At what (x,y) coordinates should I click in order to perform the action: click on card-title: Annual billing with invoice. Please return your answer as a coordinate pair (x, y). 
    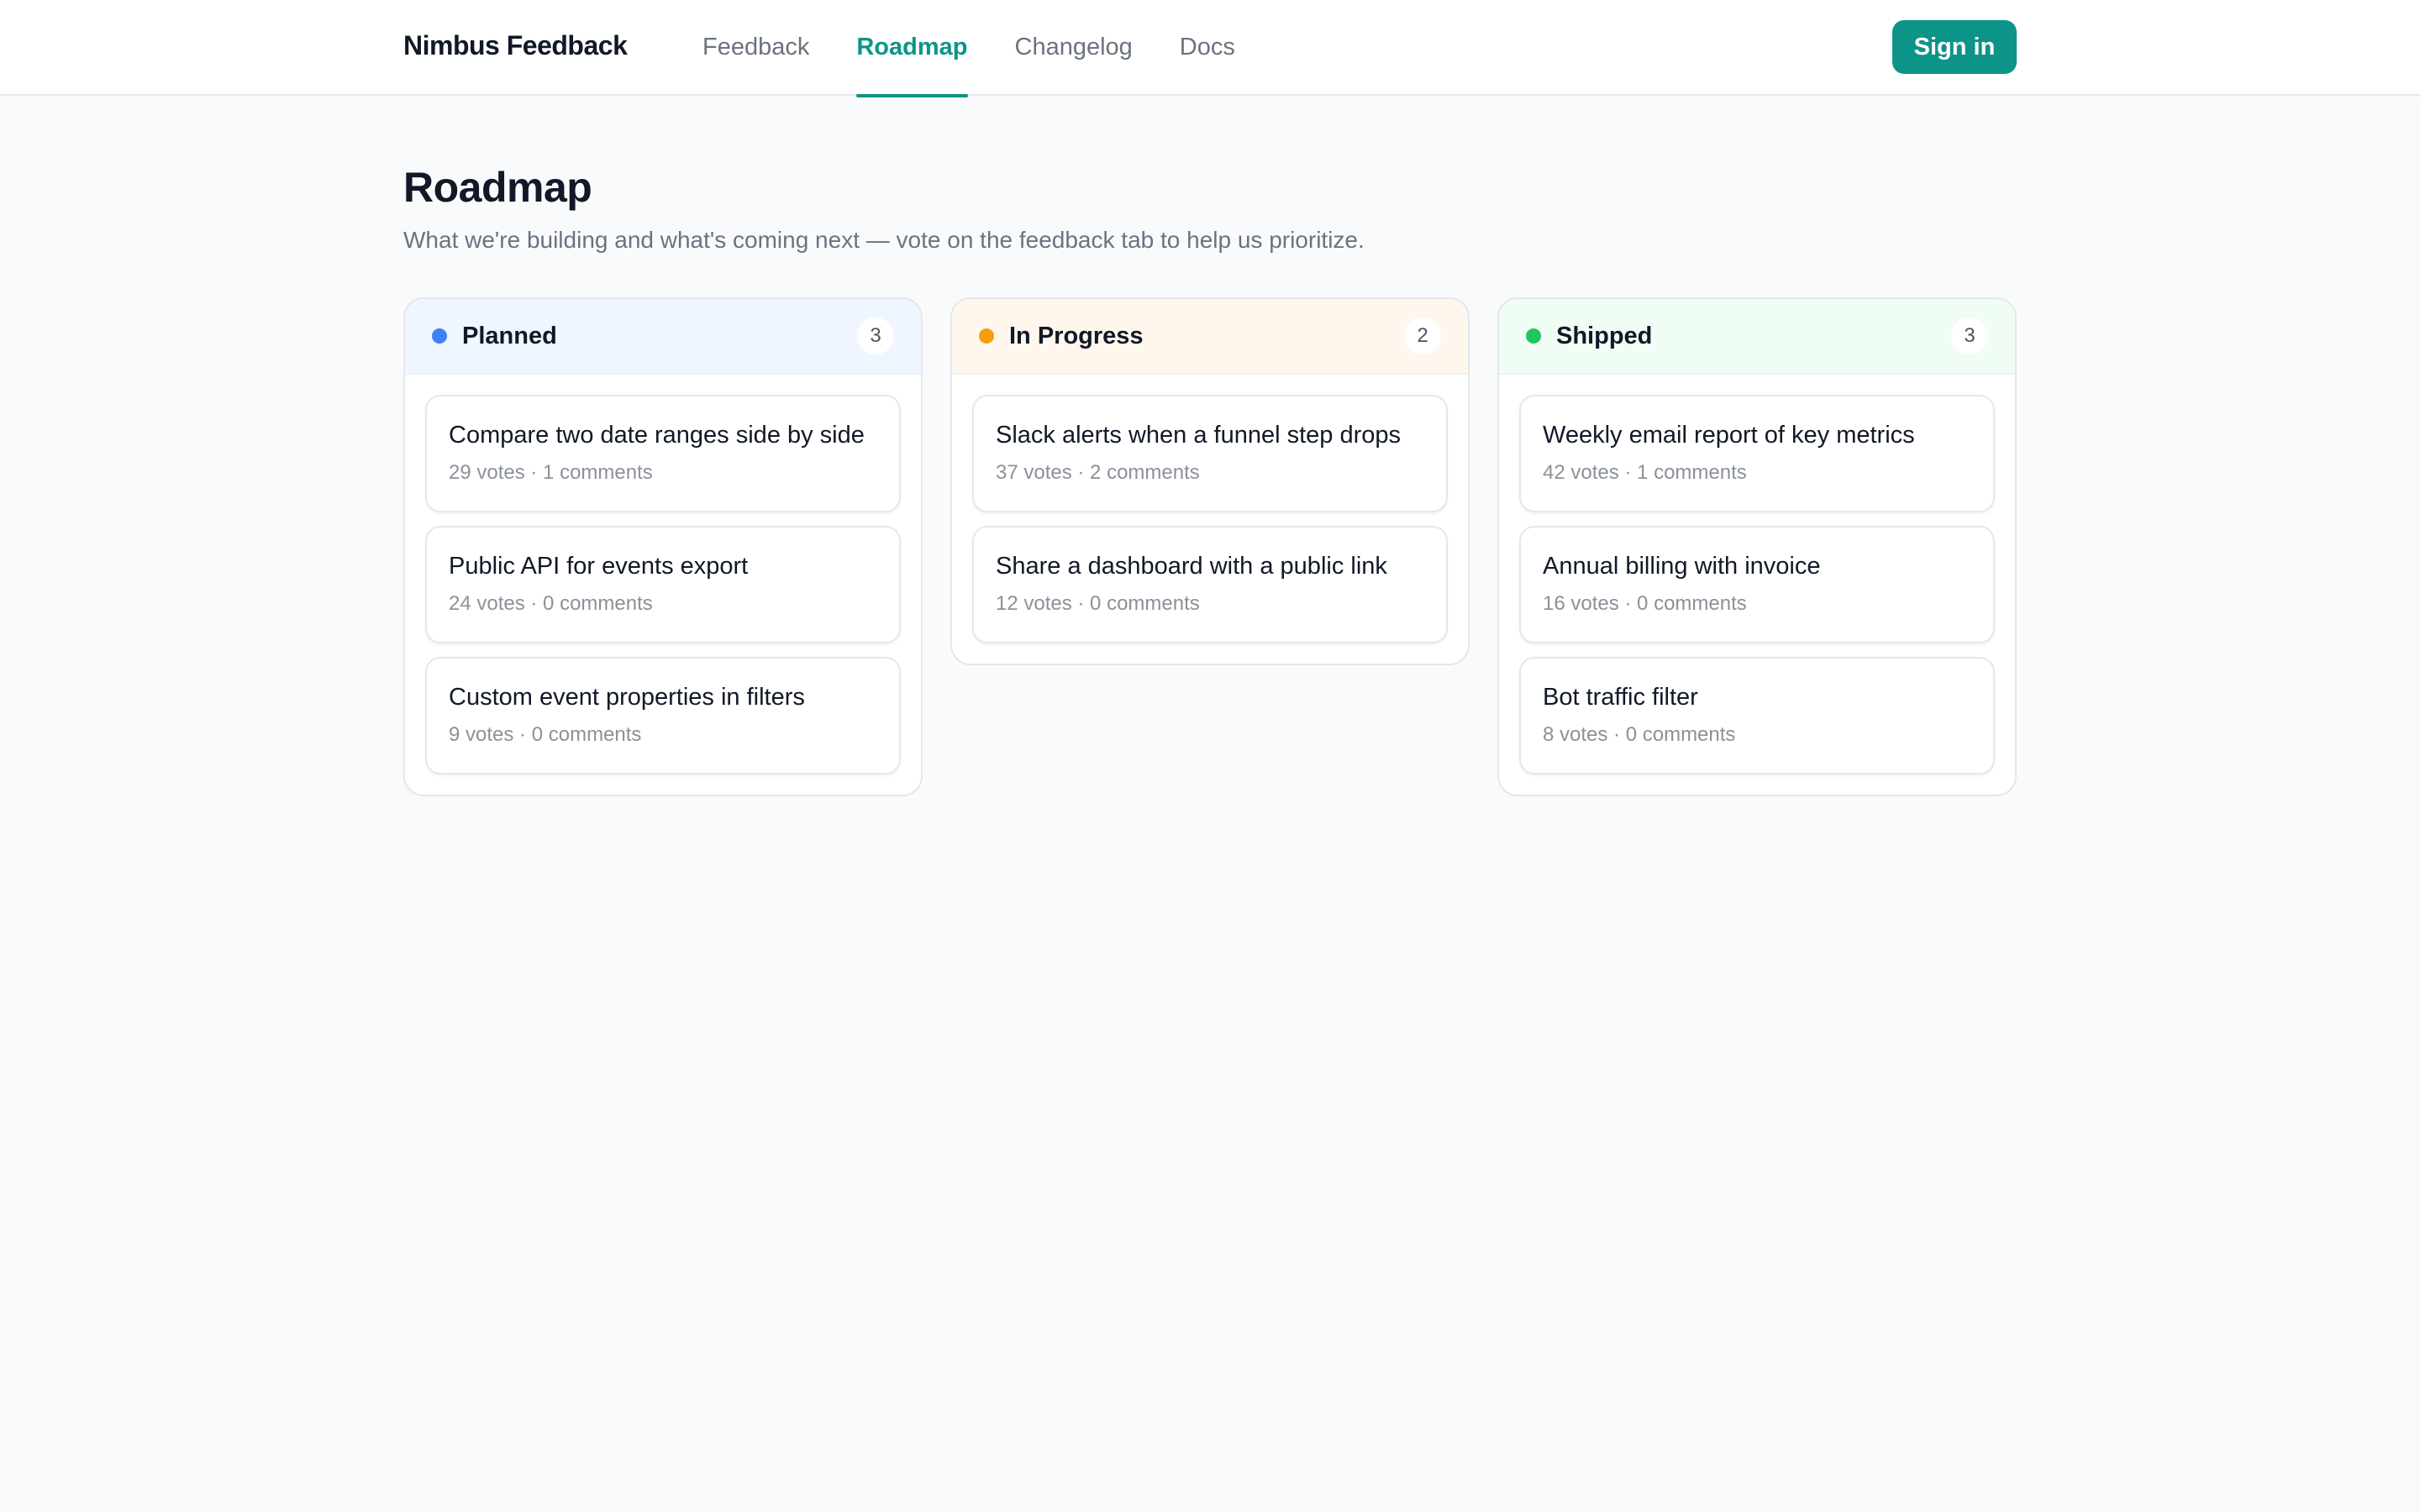
    Looking at the image, I should click on (1682, 566).